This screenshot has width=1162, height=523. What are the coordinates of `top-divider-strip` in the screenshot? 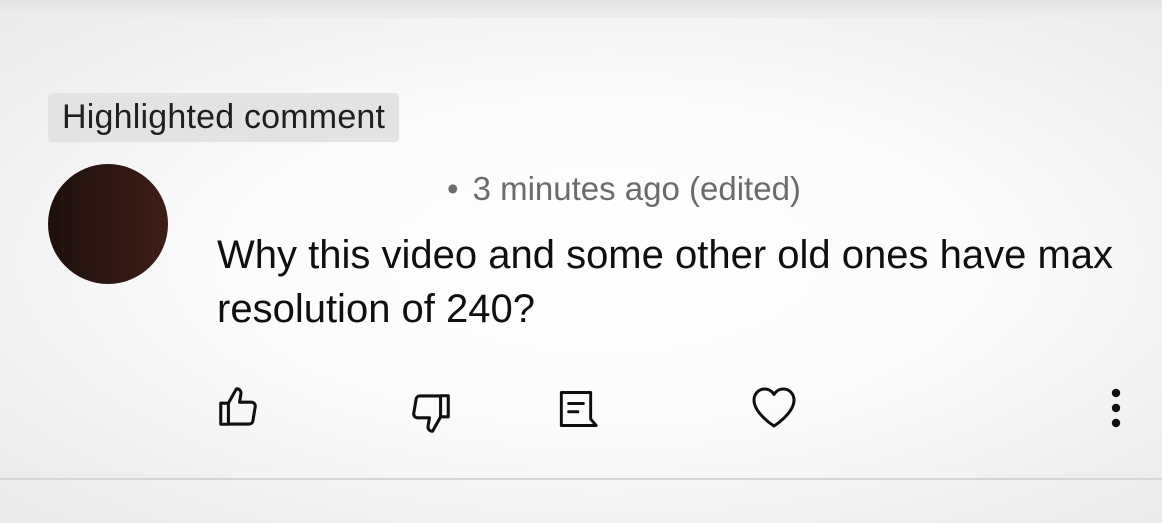 It's located at (581, 9).